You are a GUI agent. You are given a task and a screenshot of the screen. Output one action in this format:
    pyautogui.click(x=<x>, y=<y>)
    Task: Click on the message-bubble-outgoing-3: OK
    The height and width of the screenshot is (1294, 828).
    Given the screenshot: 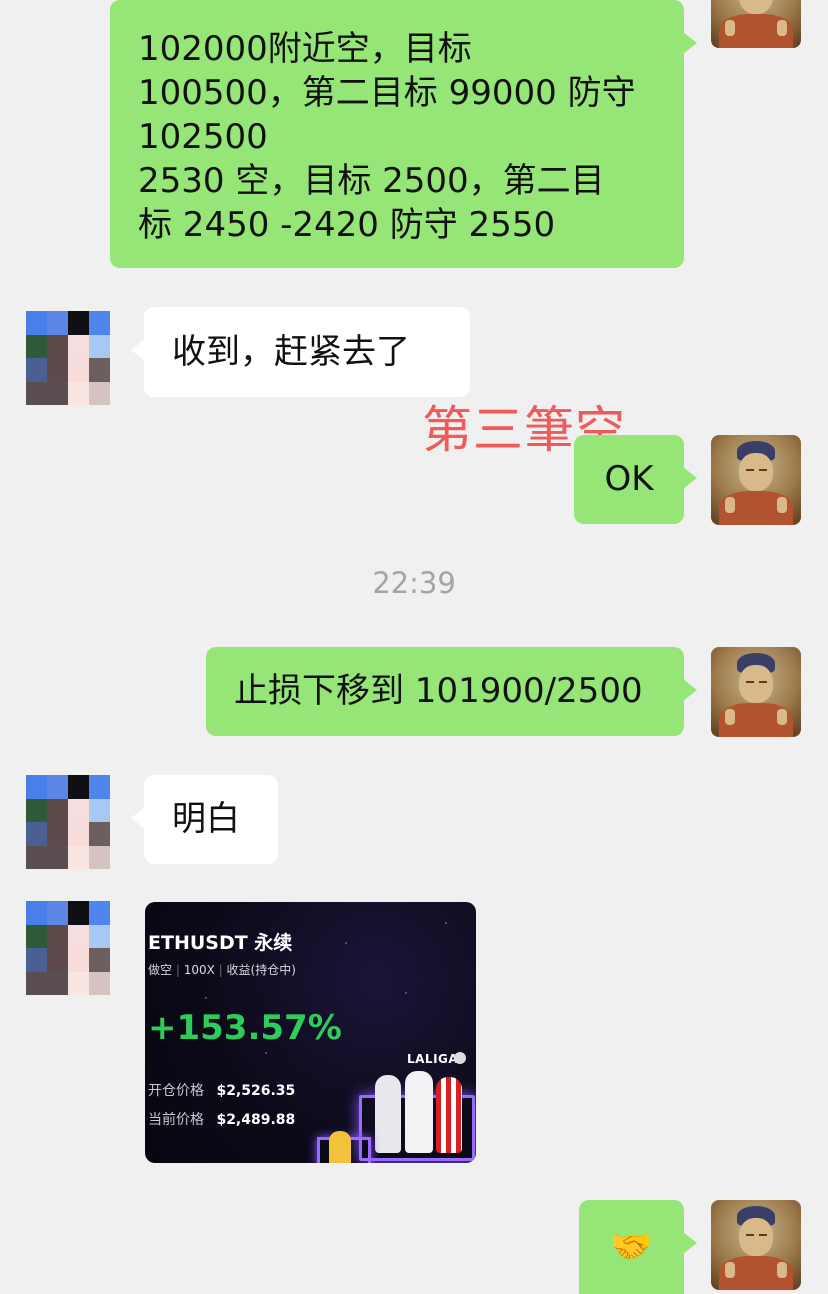 What is the action you would take?
    pyautogui.click(x=635, y=479)
    